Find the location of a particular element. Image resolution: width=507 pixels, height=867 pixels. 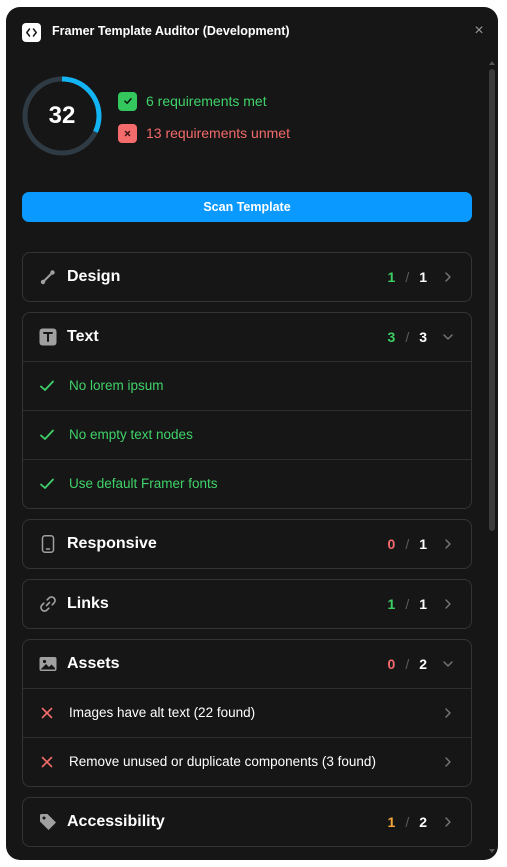

item-label: No lorem ipsum is located at coordinates (116, 385).